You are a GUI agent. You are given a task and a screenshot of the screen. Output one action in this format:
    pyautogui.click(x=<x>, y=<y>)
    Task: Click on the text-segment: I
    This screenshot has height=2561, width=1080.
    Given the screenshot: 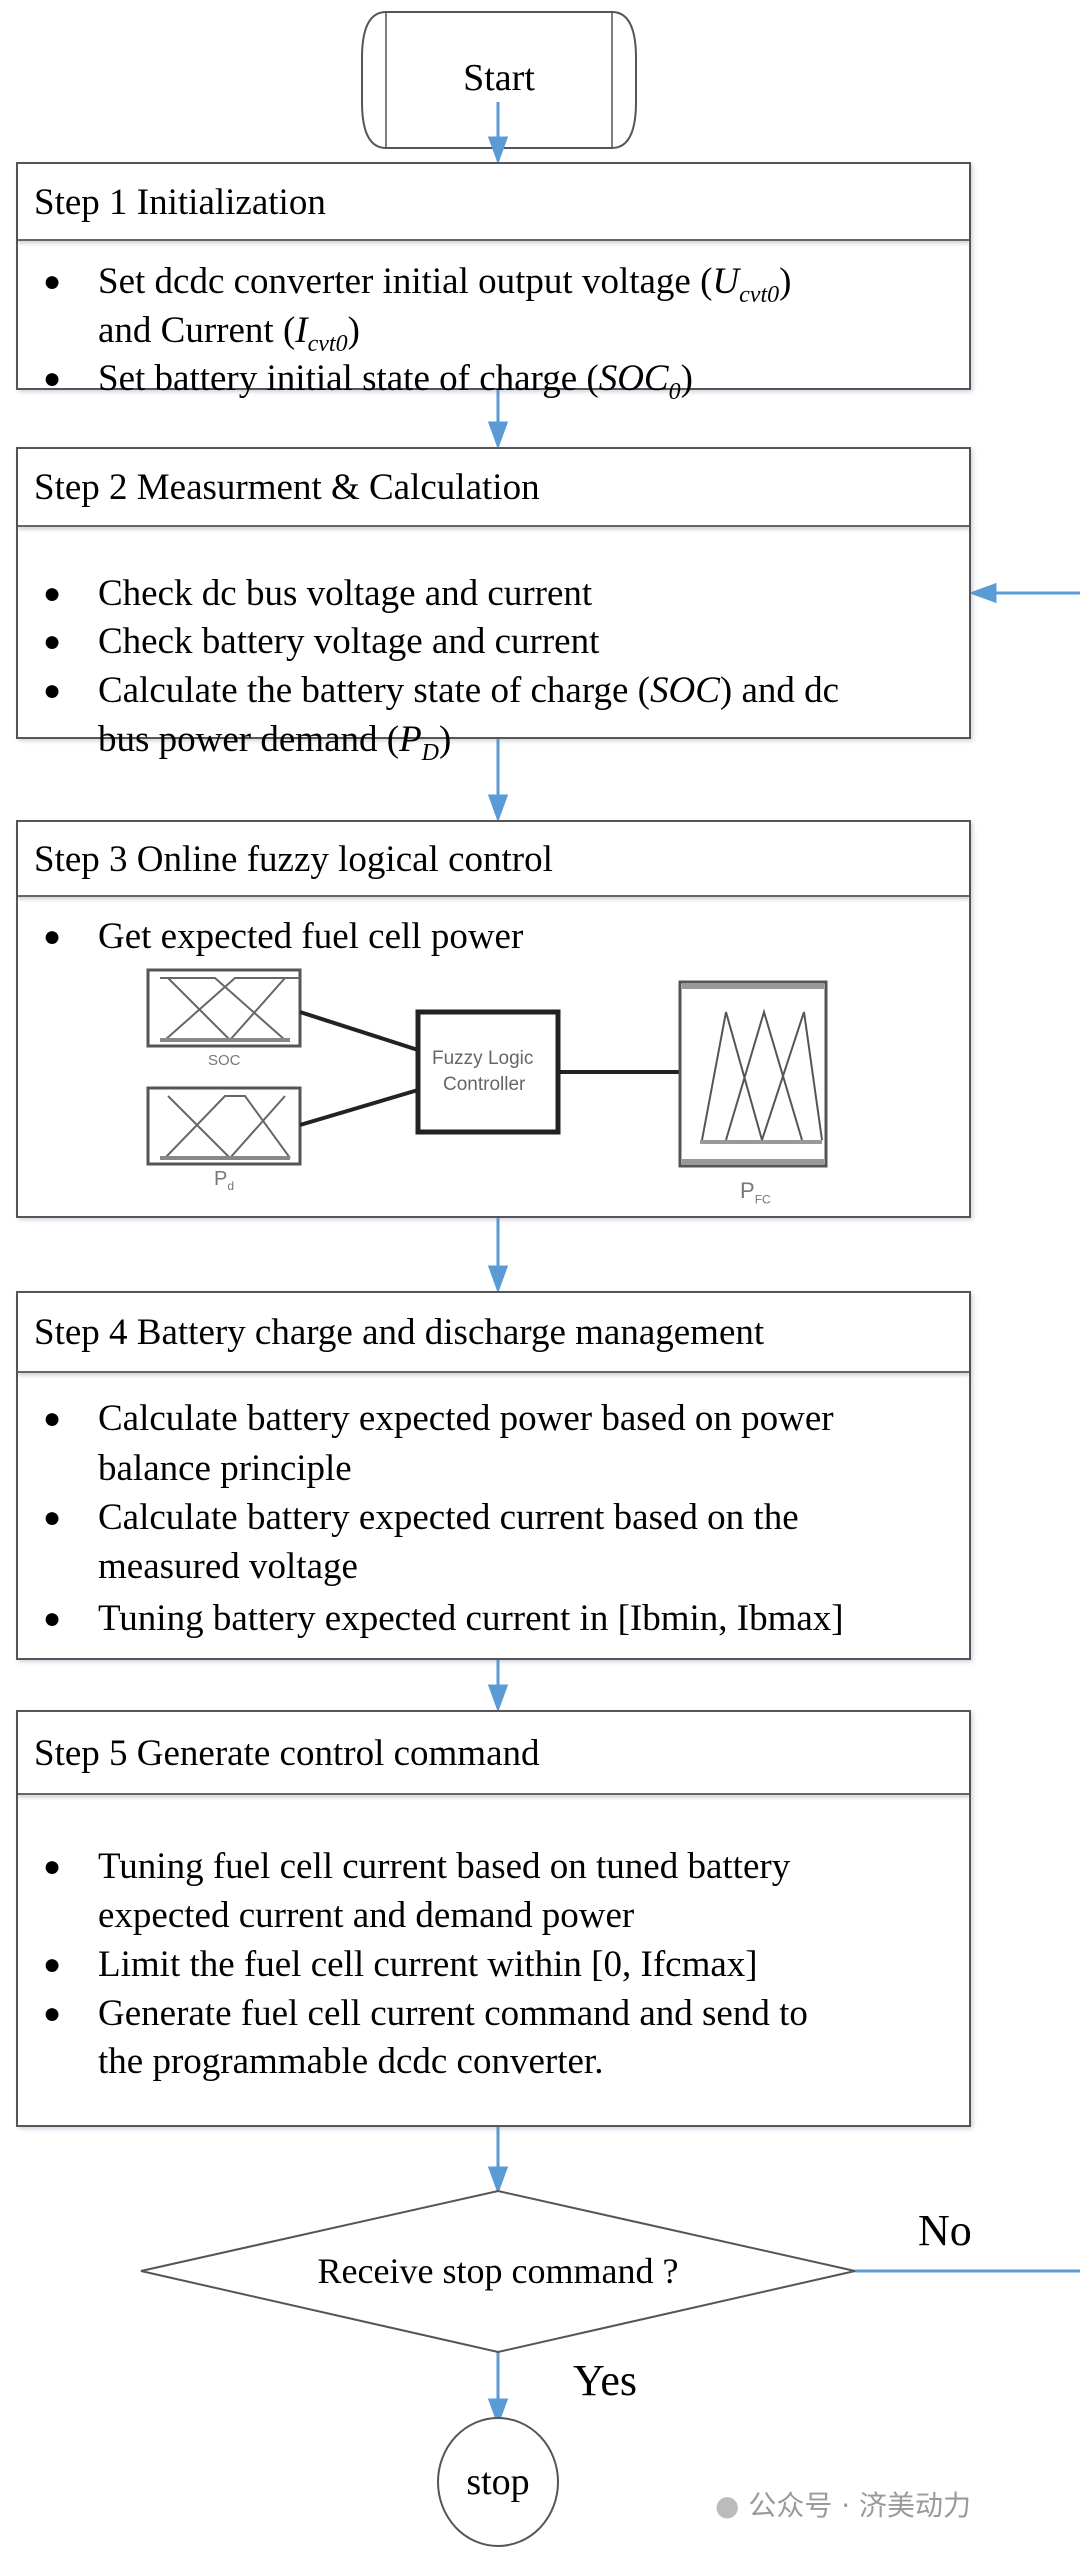 What is the action you would take?
    pyautogui.click(x=301, y=330)
    